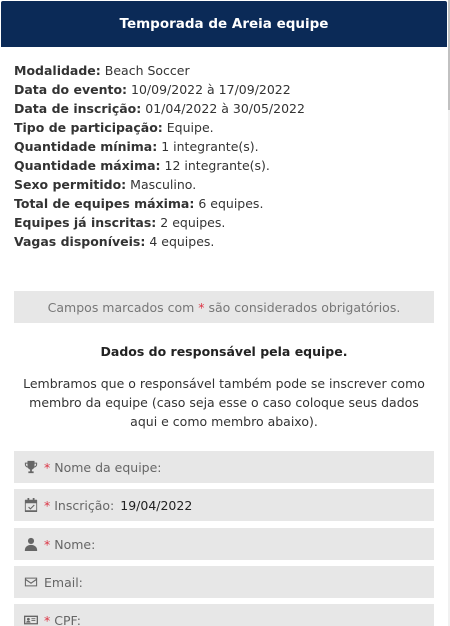  What do you see at coordinates (84, 505) in the screenshot?
I see `field-label: Inscrição:` at bounding box center [84, 505].